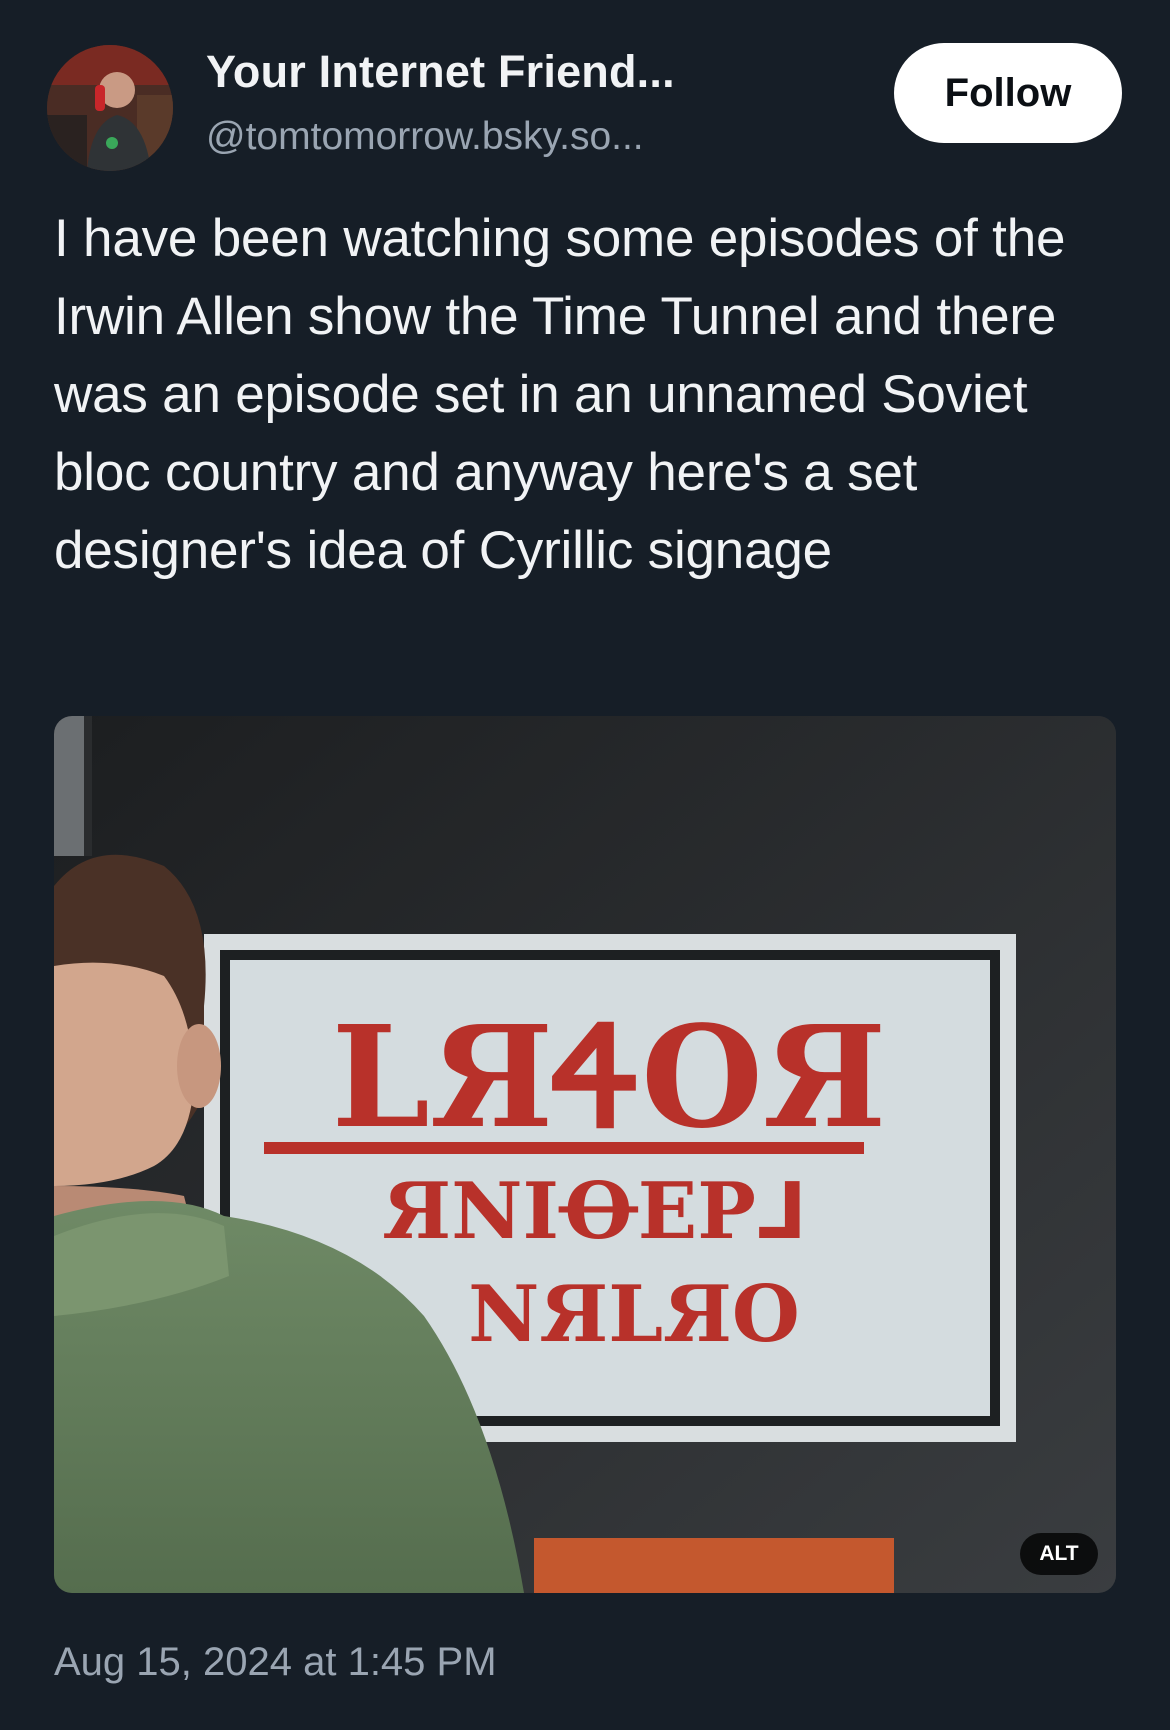 The width and height of the screenshot is (1170, 1730). What do you see at coordinates (593, 1211) in the screenshot?
I see `sign-line-2: ЯNIꝊEP⅃` at bounding box center [593, 1211].